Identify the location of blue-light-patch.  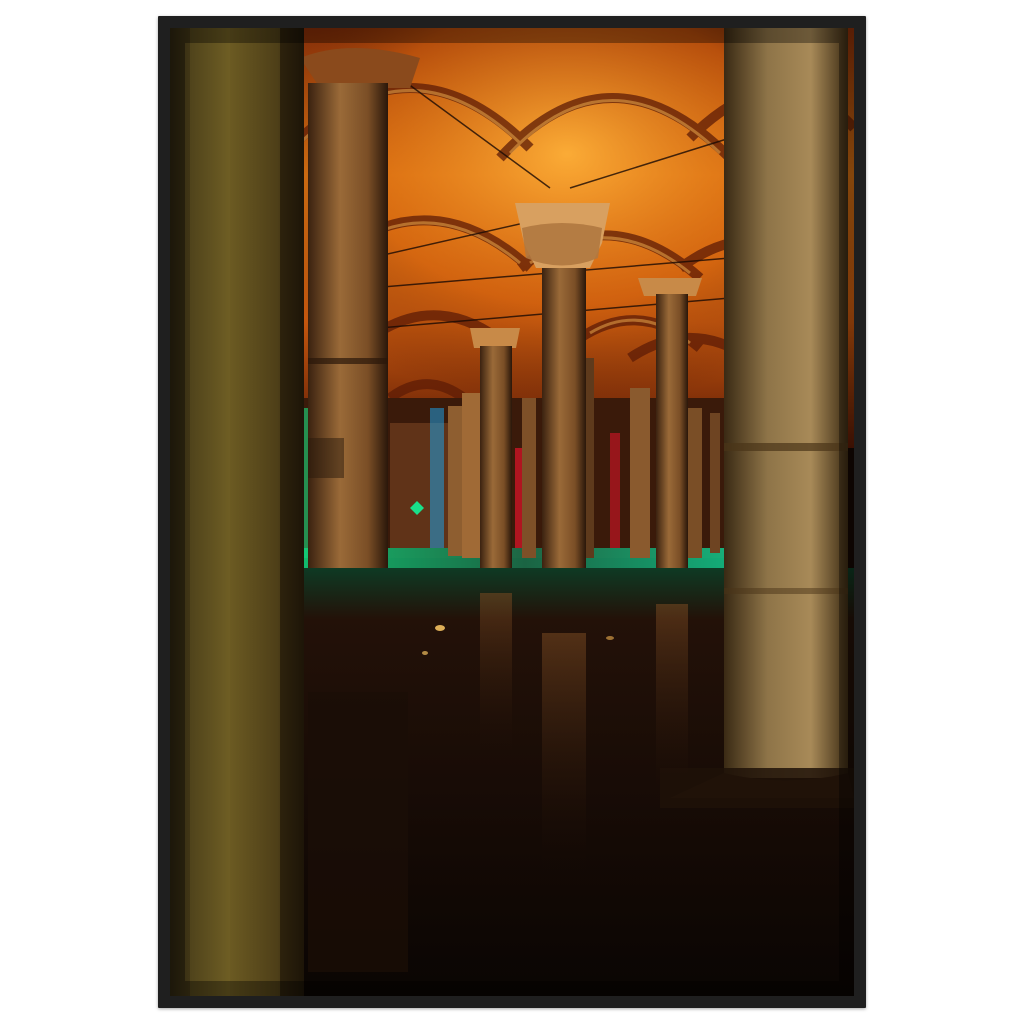
(437, 478).